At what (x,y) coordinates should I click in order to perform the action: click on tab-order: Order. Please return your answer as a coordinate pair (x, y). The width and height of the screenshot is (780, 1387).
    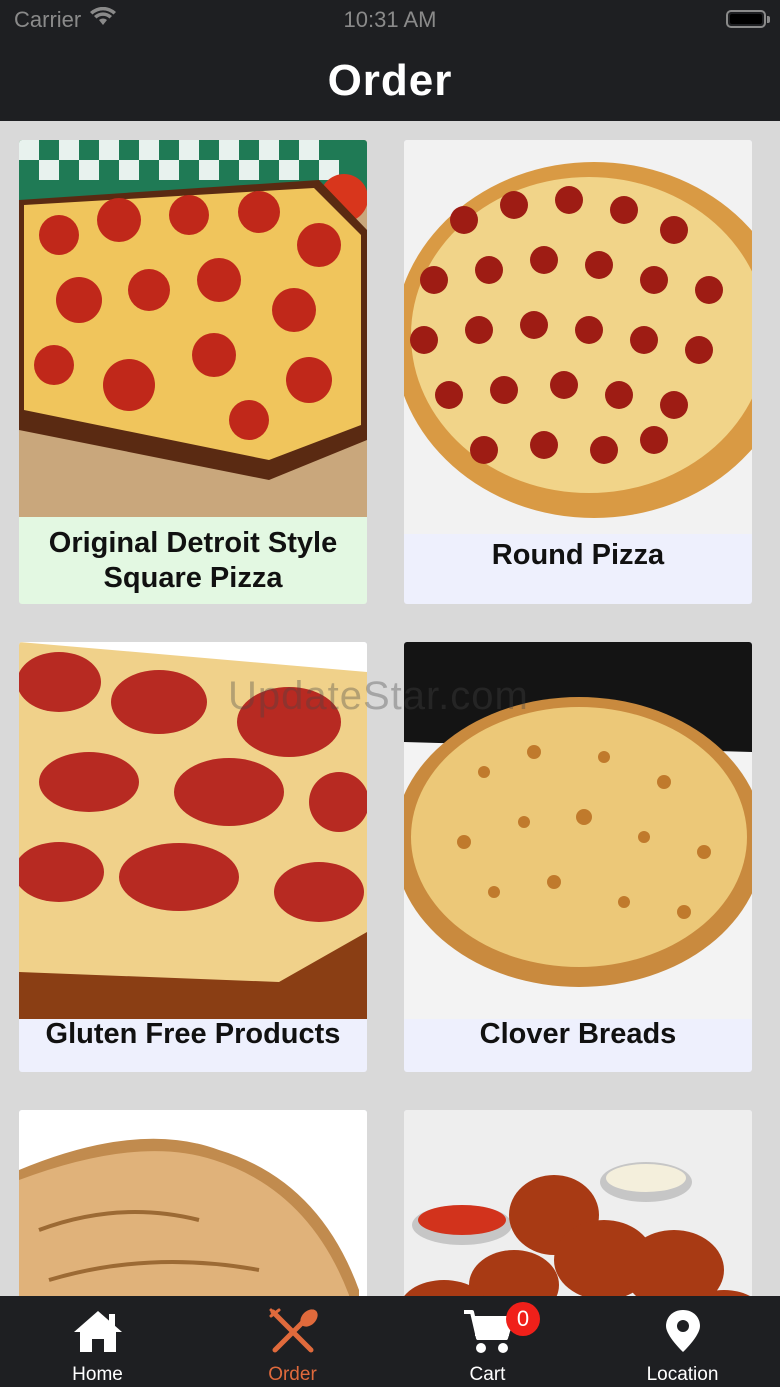
    Looking at the image, I should click on (292, 1341).